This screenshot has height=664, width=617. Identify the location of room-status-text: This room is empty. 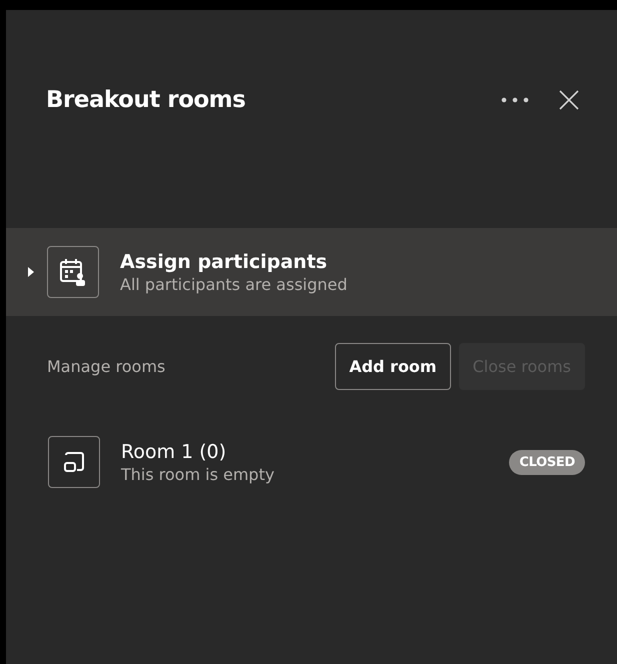
(198, 474).